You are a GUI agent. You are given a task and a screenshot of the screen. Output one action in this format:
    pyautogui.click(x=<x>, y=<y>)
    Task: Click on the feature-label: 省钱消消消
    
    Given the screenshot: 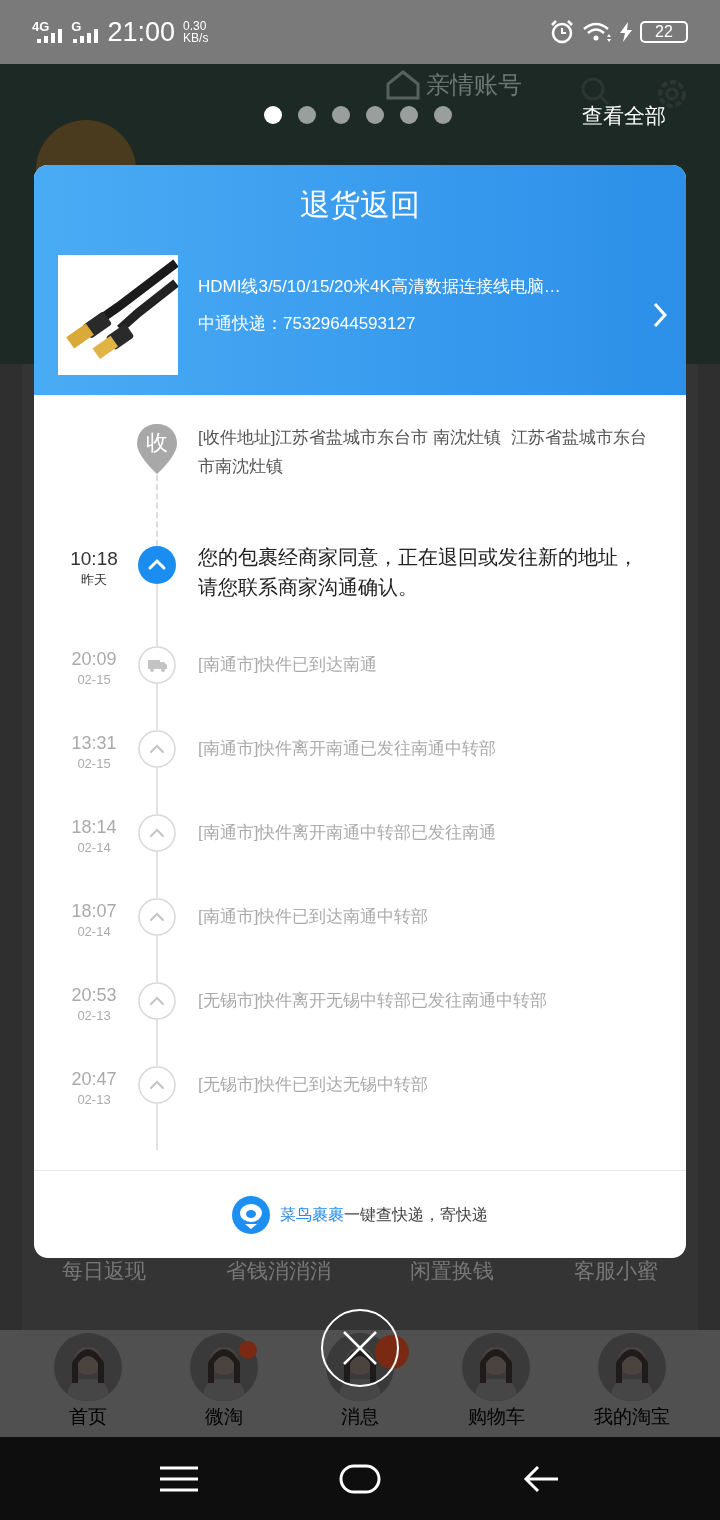 What is the action you would take?
    pyautogui.click(x=278, y=1270)
    